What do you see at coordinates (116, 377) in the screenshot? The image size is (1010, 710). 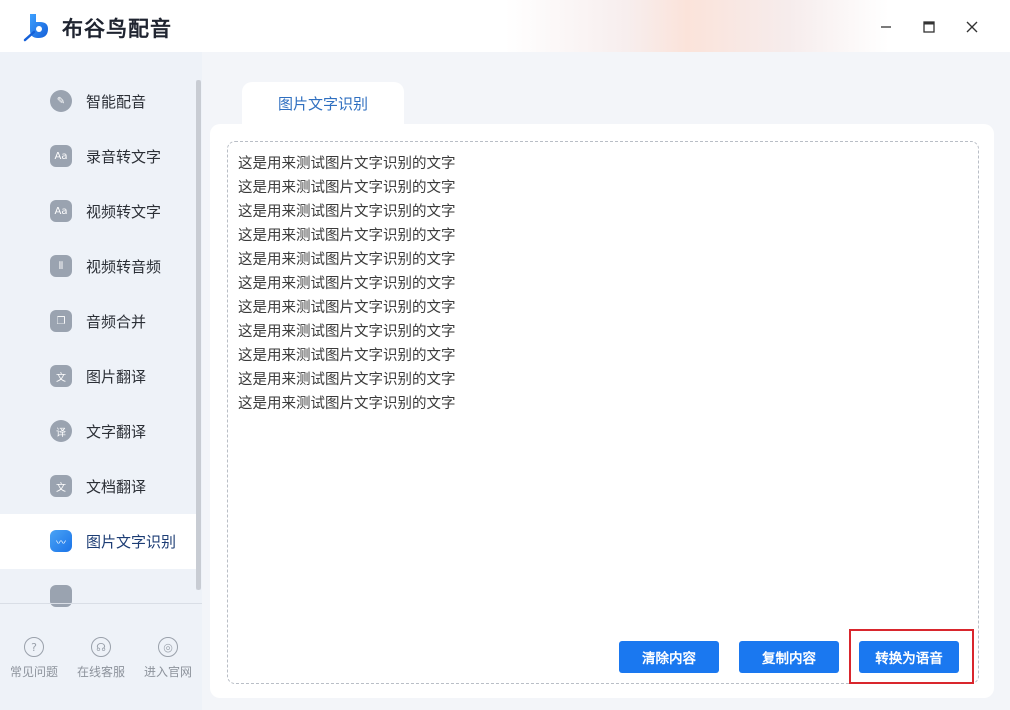 I see `sidebar-item-label: 图片翻译` at bounding box center [116, 377].